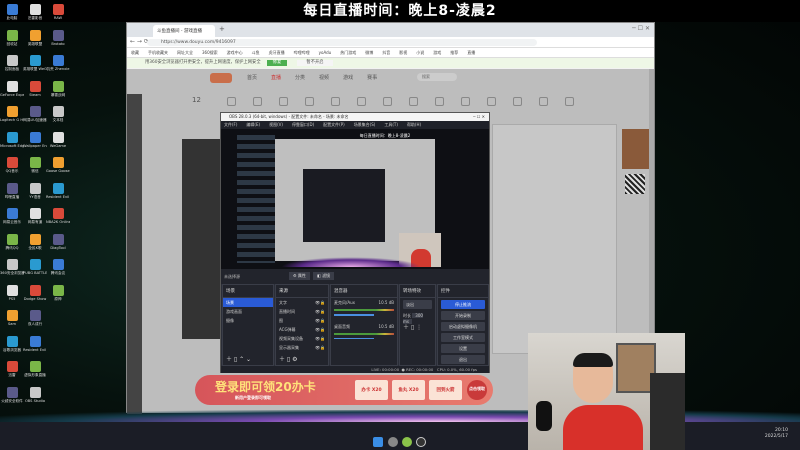  I want to click on start-icon, so click(378, 442).